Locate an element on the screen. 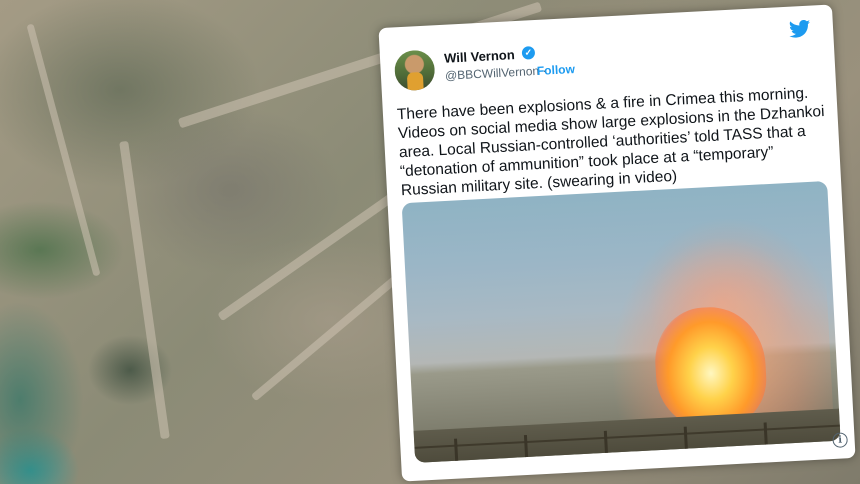  author-handle-text: @BBCWillVernon is located at coordinates (492, 73).